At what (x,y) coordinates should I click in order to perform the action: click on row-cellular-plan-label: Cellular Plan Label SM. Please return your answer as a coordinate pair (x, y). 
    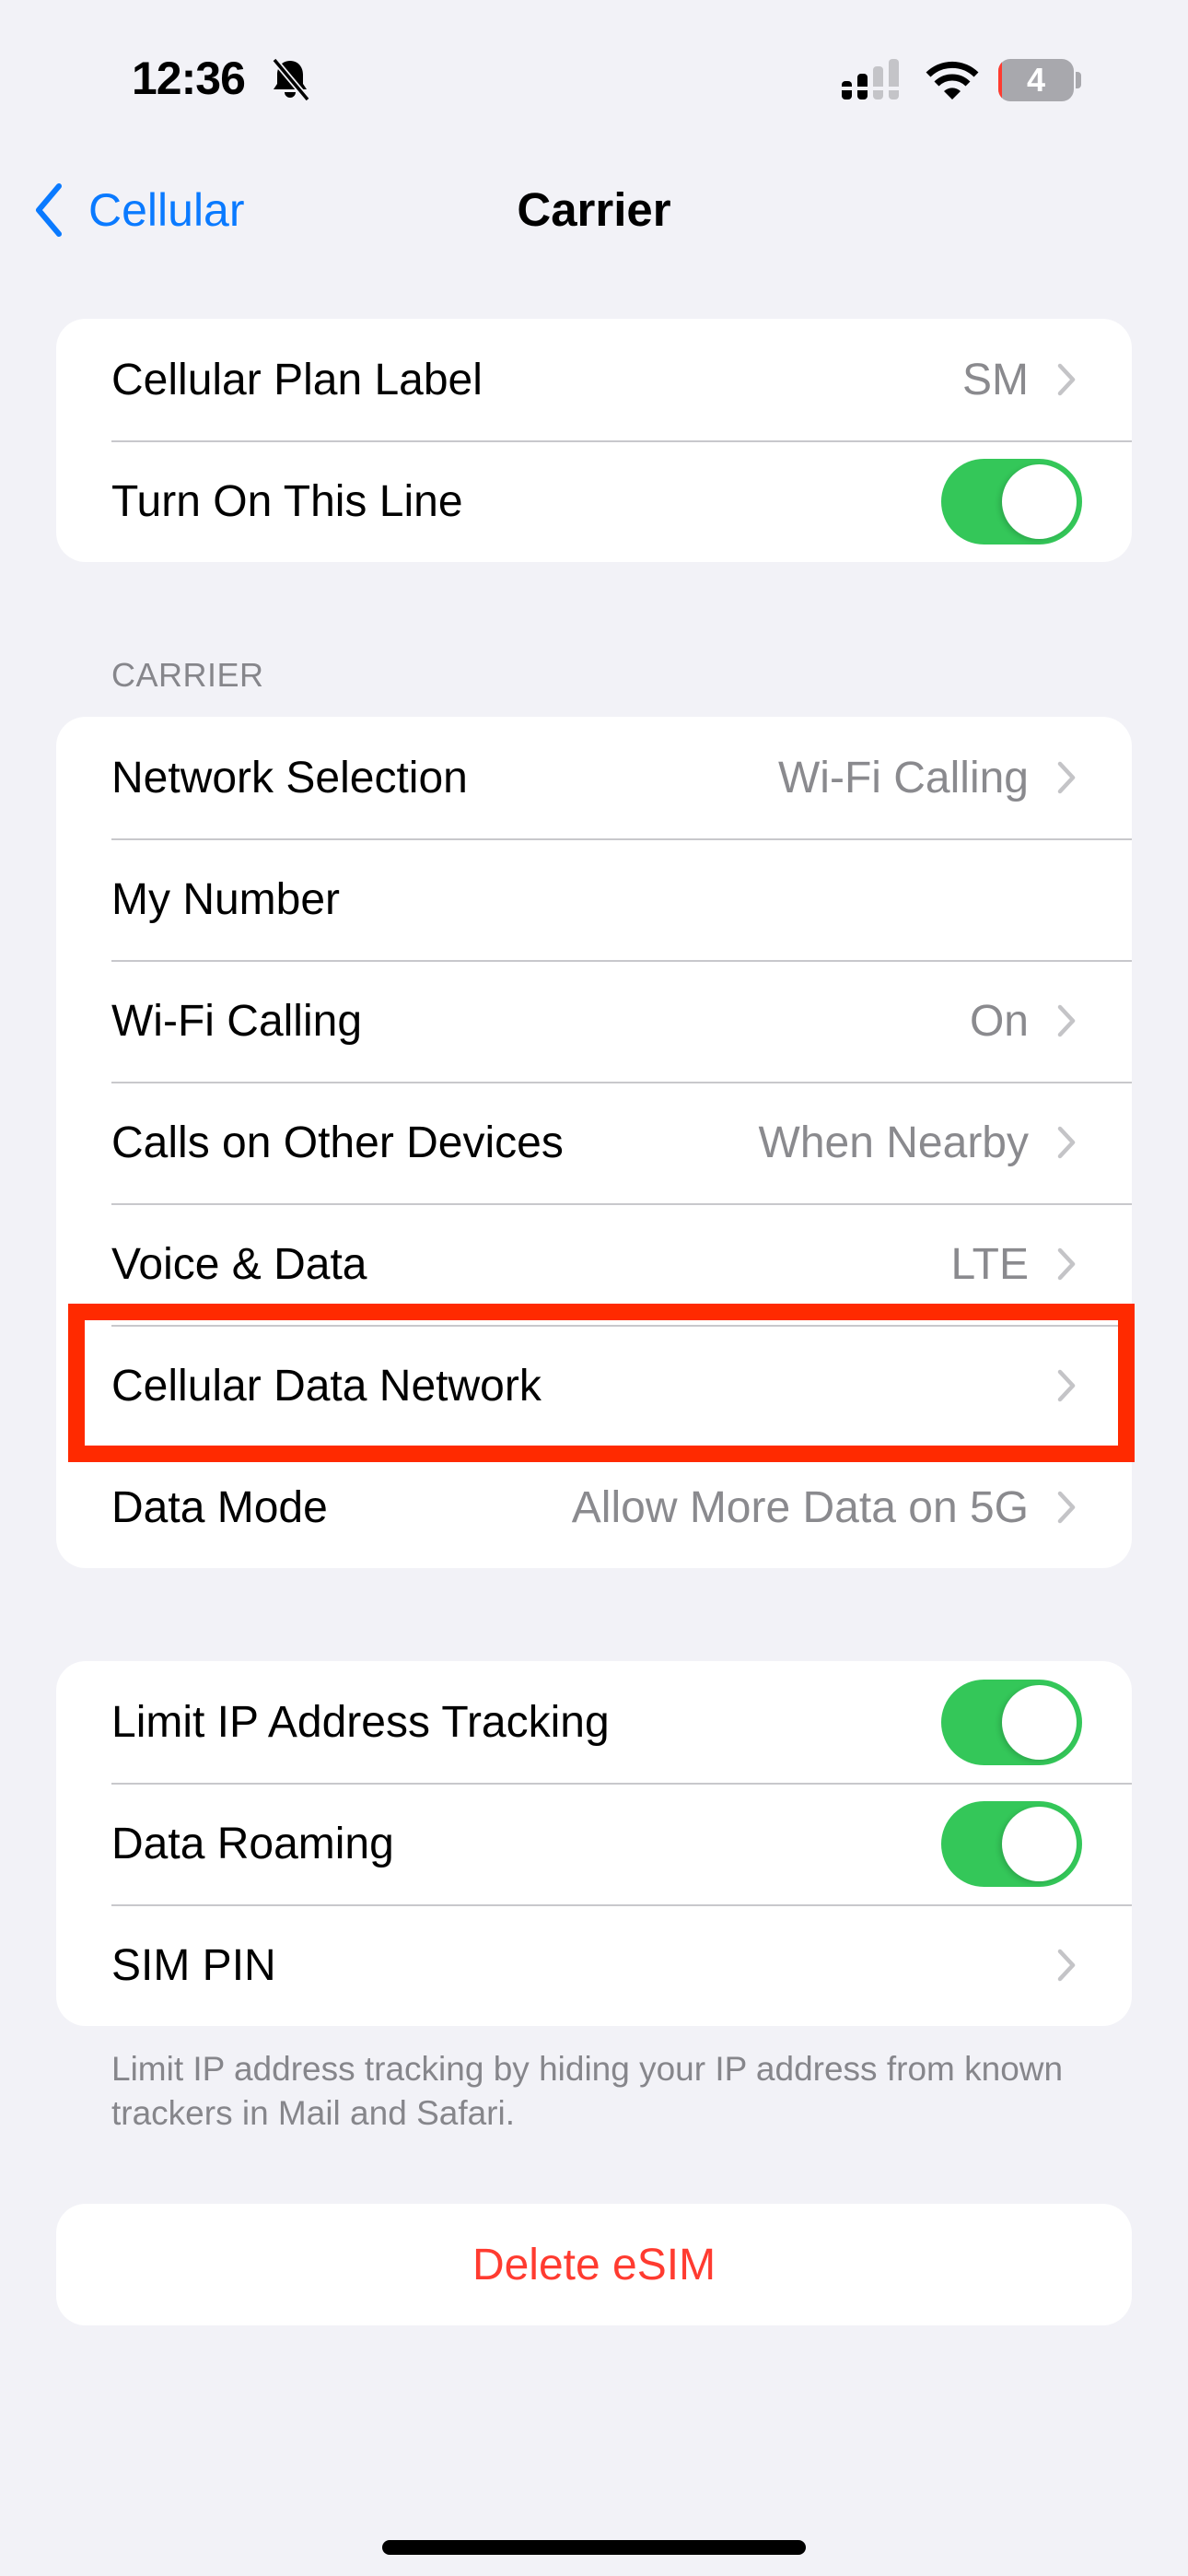
    Looking at the image, I should click on (594, 379).